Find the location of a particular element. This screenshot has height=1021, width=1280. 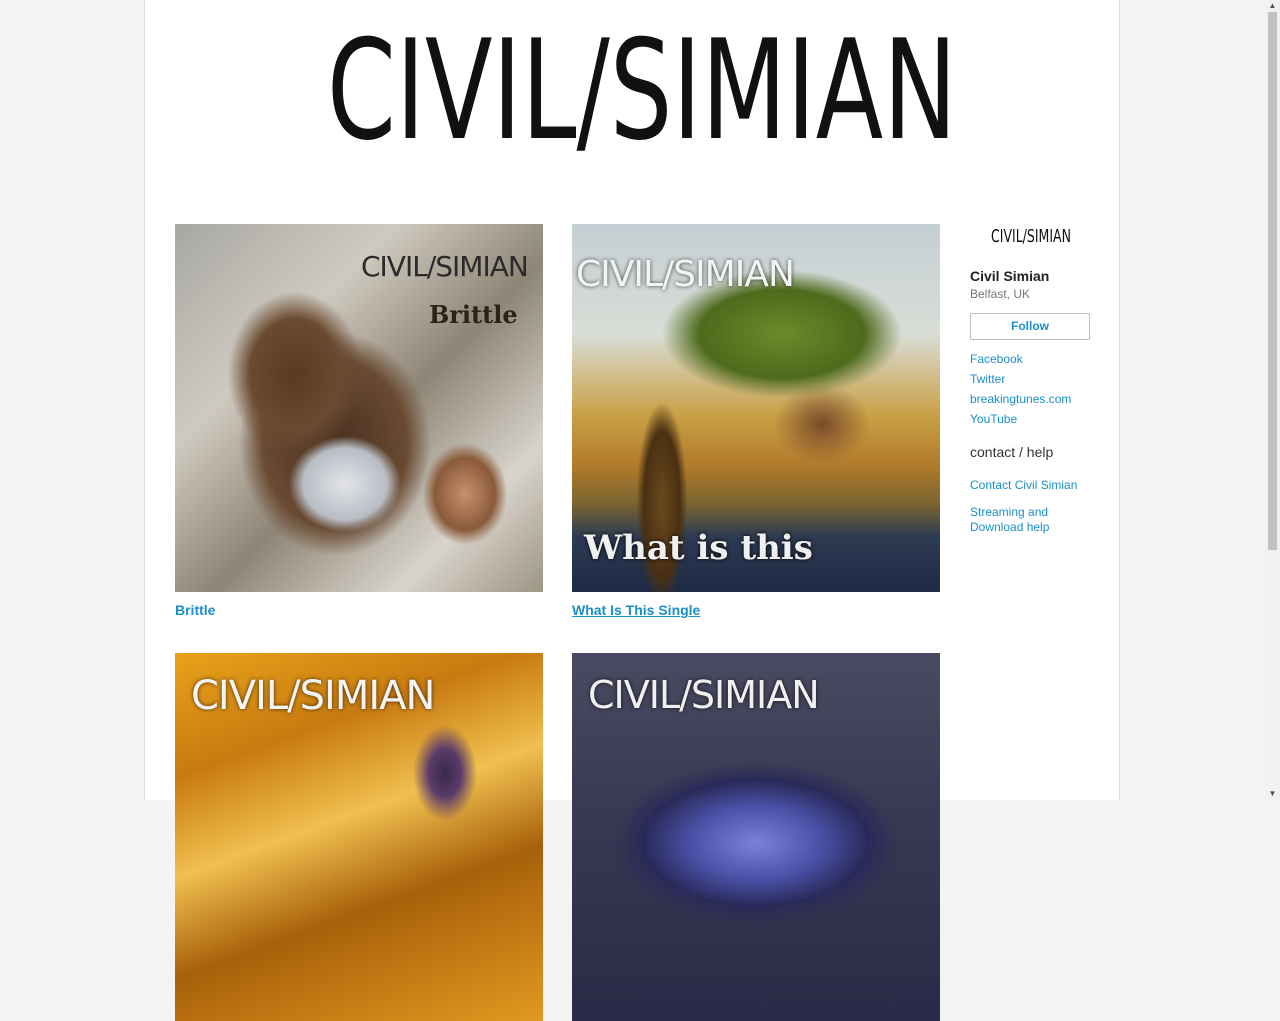

album-item: CIVIL/SIMIAN Brittle Brittle is located at coordinates (359, 421).